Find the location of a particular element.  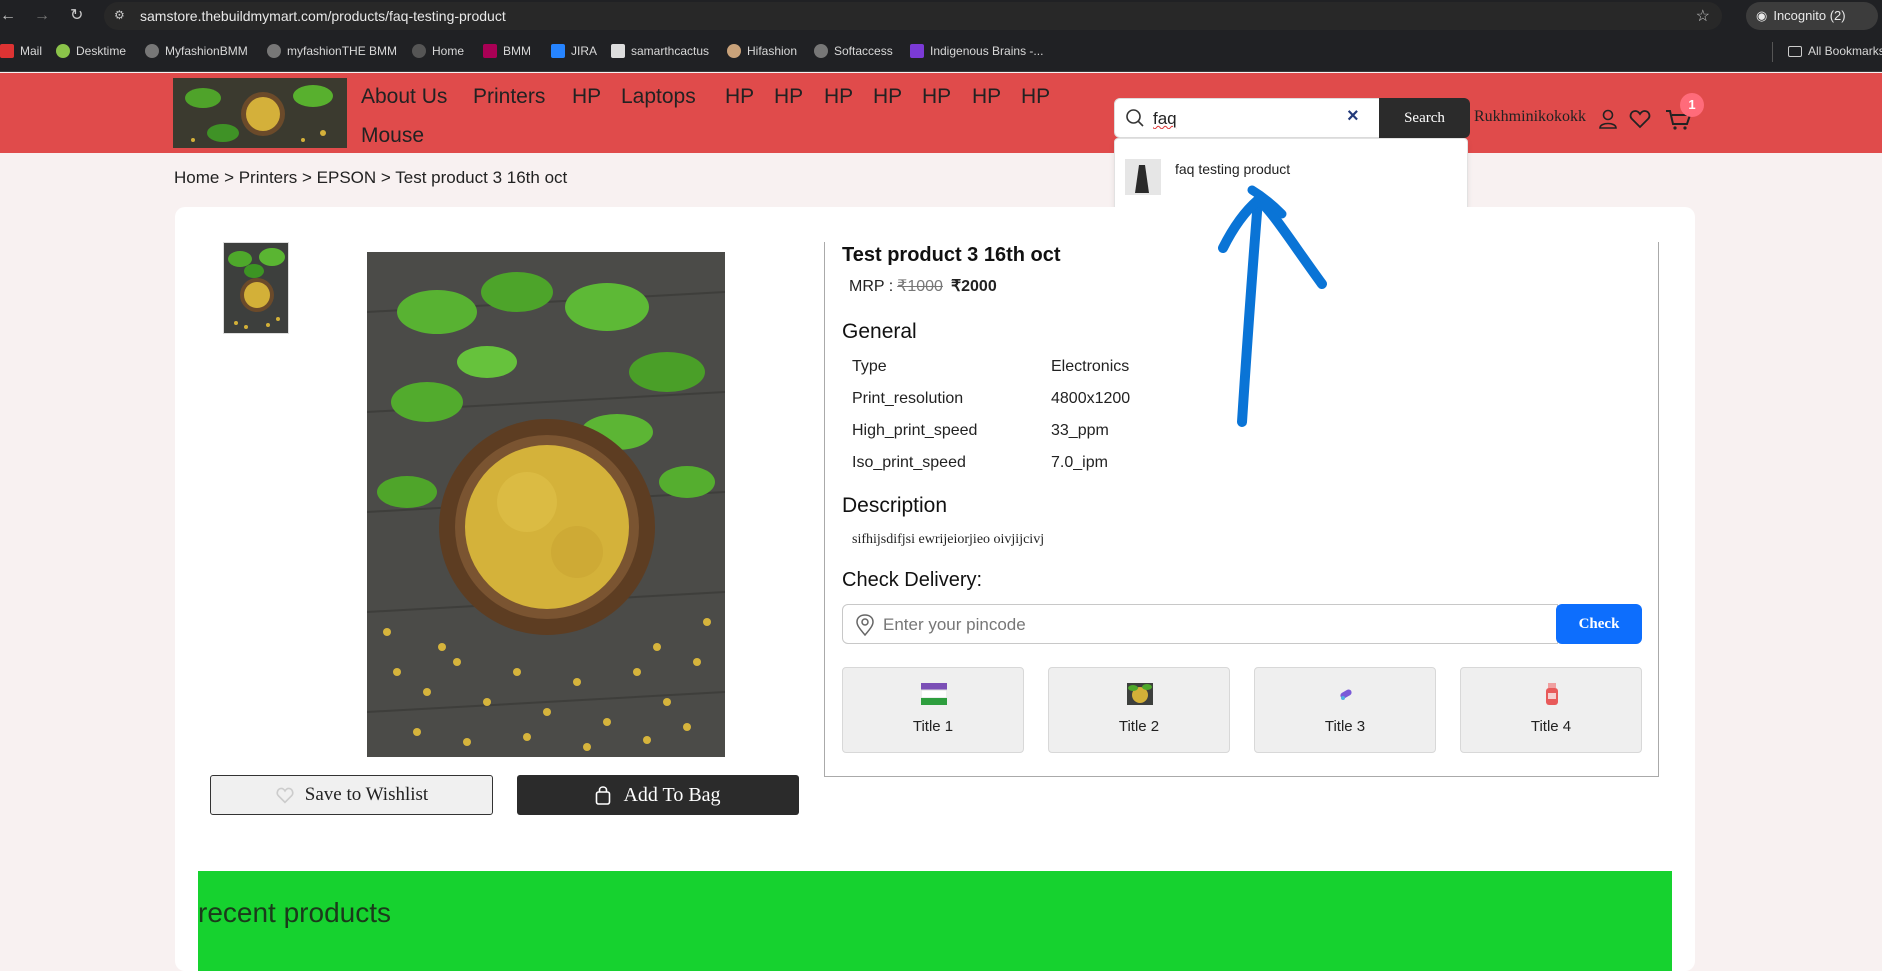

product-thumbnail is located at coordinates (256, 288).